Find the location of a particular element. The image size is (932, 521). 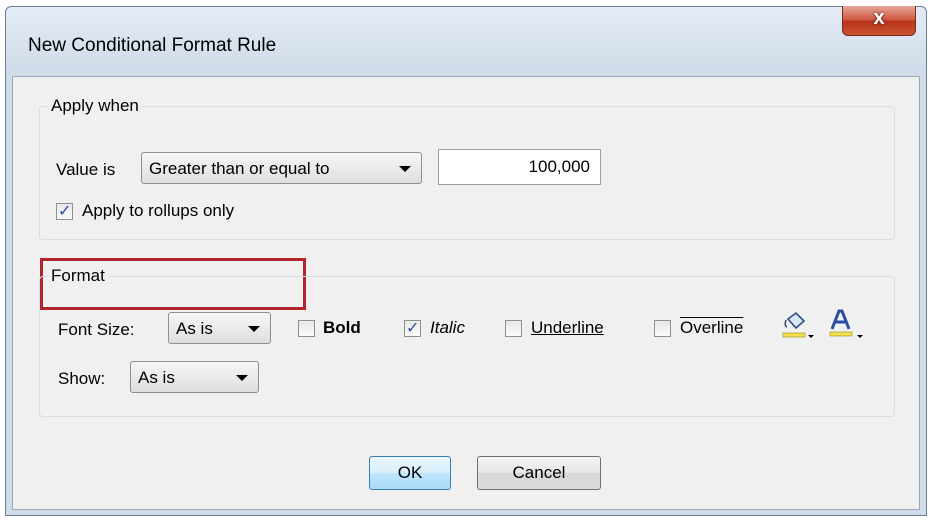

rollups-checkbox is located at coordinates (64, 211).